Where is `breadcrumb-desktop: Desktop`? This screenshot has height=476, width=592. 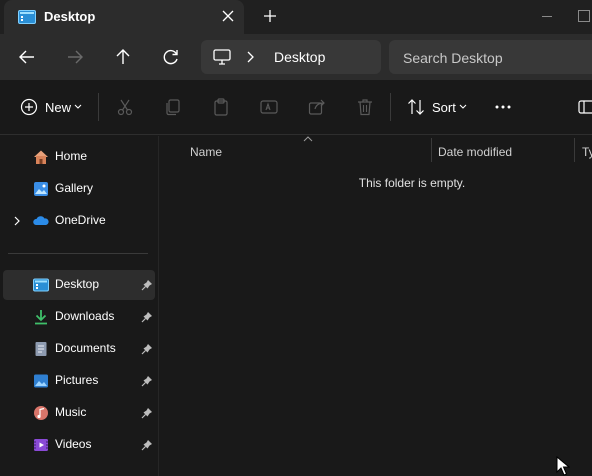 breadcrumb-desktop: Desktop is located at coordinates (299, 57).